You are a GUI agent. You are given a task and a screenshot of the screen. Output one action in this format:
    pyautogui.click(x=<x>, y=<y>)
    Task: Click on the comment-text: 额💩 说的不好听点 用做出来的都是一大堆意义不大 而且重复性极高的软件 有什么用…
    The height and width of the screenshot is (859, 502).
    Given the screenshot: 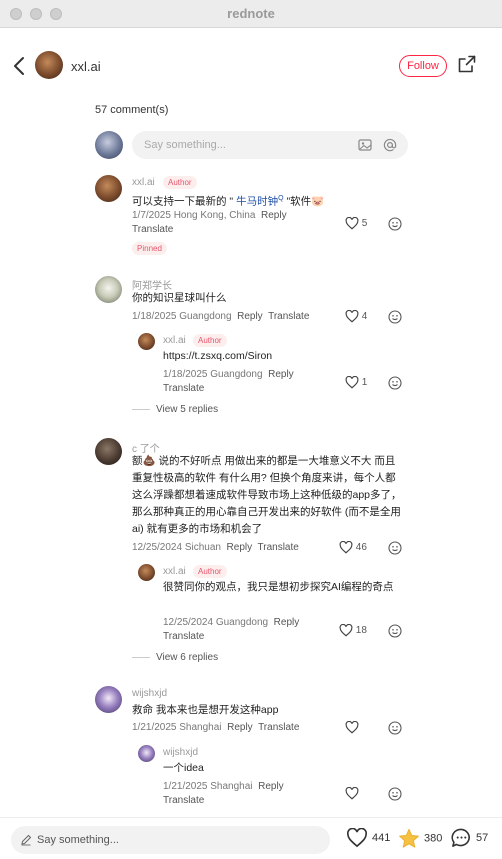 What is the action you would take?
    pyautogui.click(x=267, y=495)
    